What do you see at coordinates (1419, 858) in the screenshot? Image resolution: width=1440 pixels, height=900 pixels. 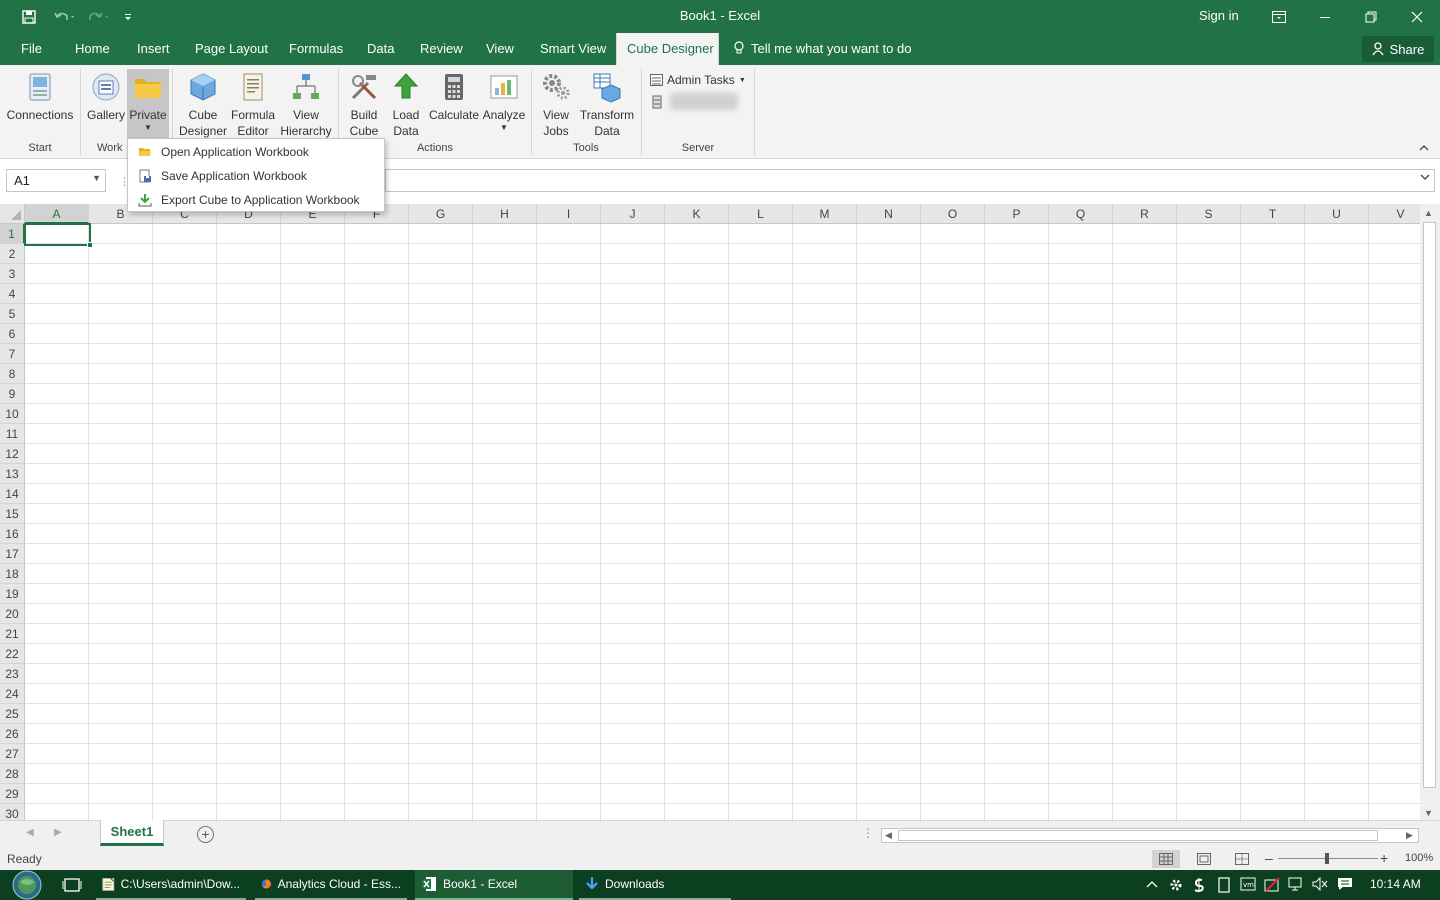 I see `zoom-level: 100%` at bounding box center [1419, 858].